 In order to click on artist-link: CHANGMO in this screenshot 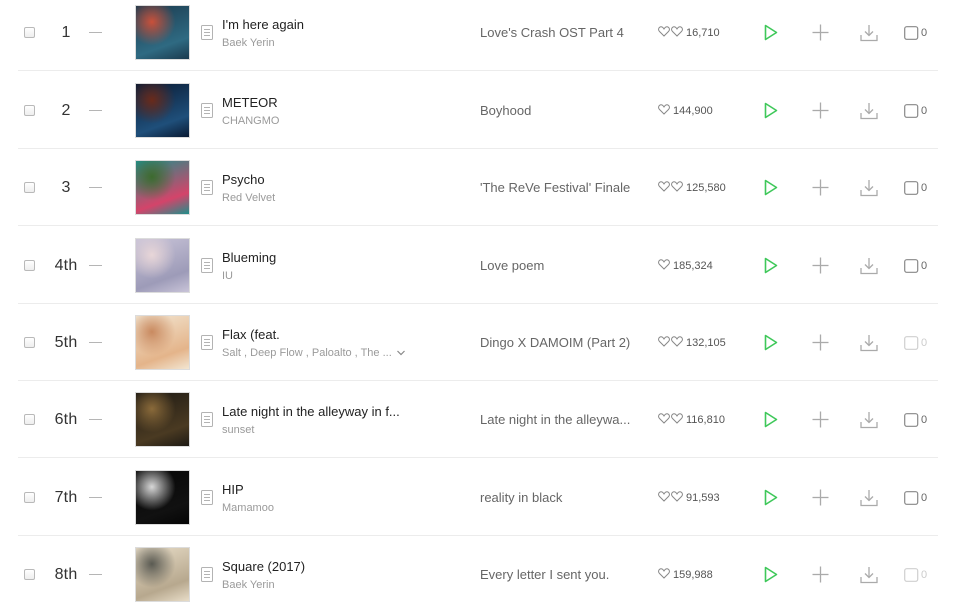, I will do `click(250, 121)`.